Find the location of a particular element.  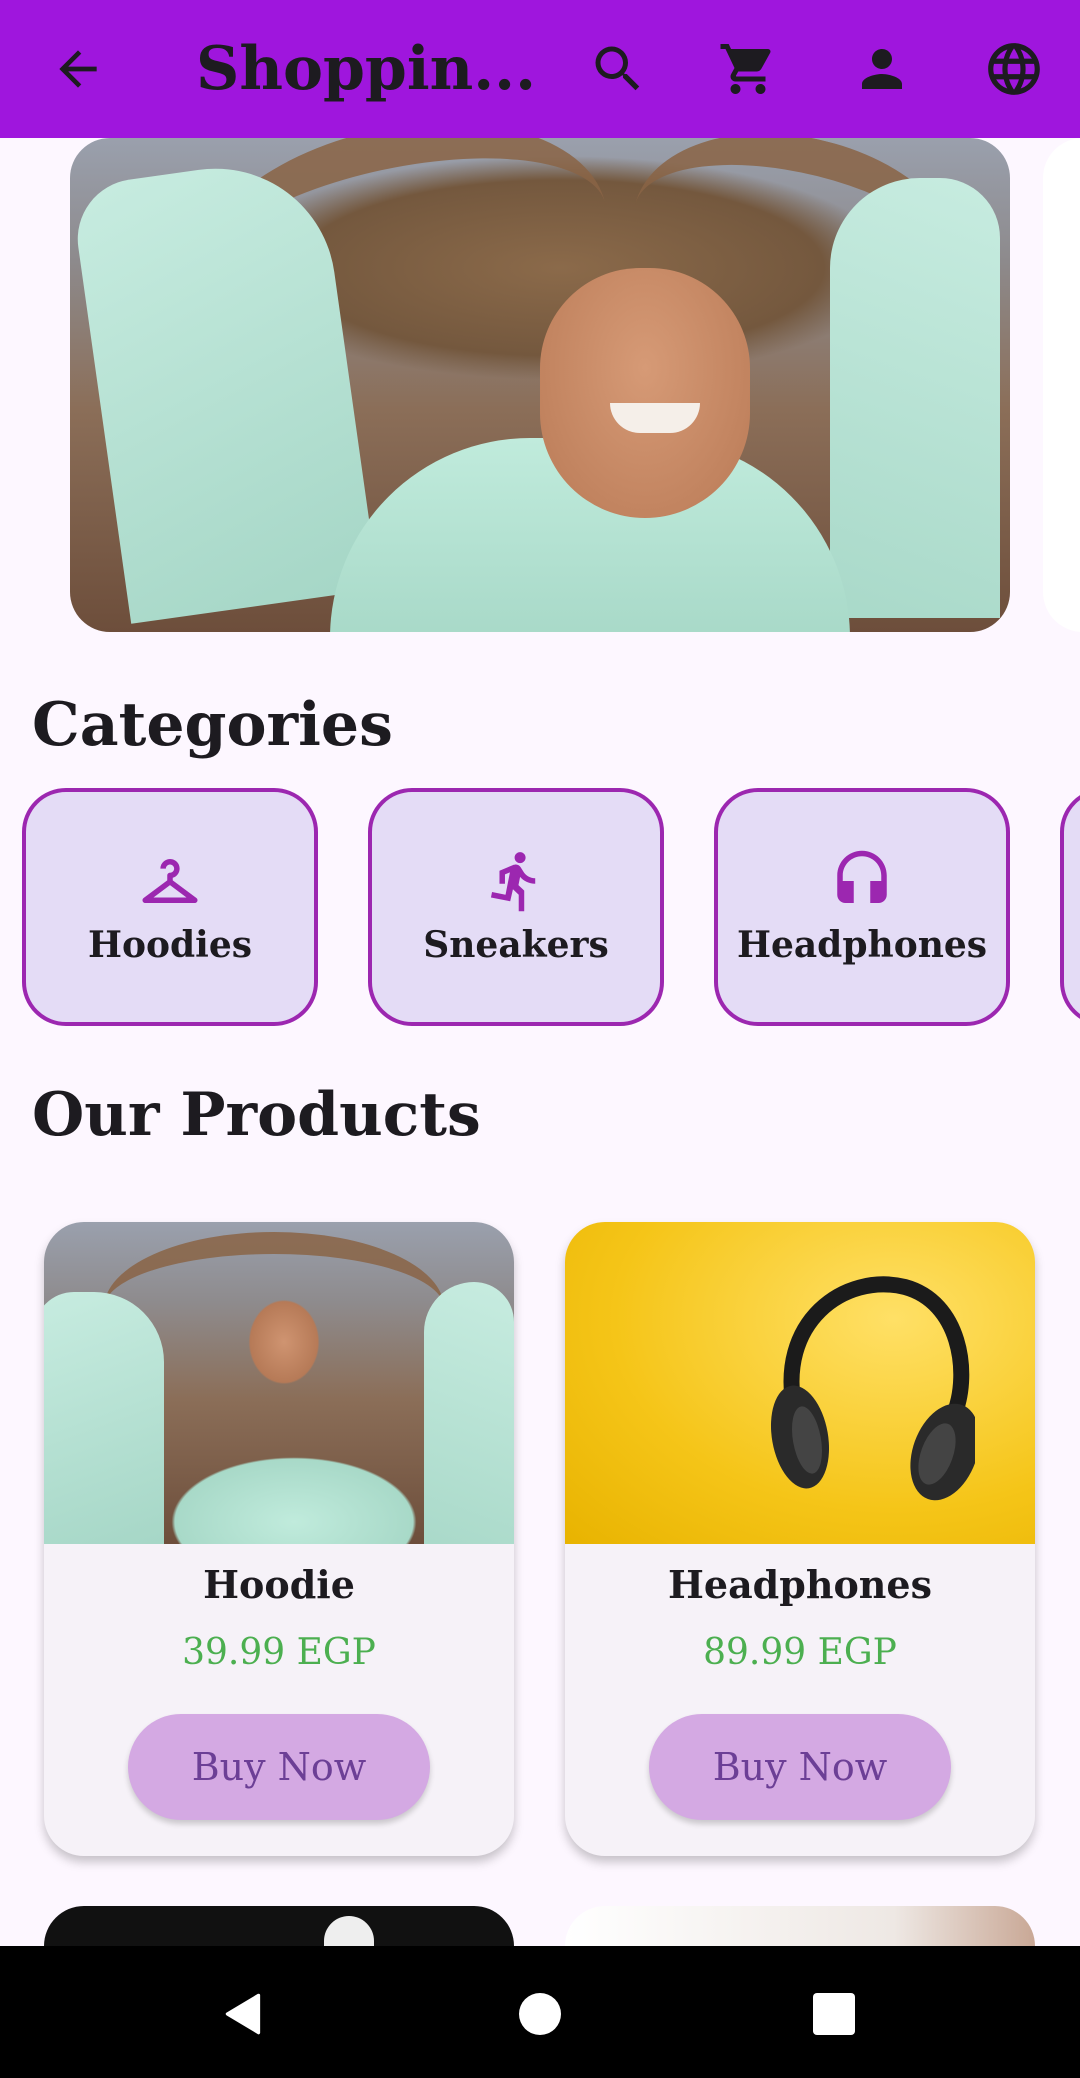

nav-home-button is located at coordinates (540, 2014).